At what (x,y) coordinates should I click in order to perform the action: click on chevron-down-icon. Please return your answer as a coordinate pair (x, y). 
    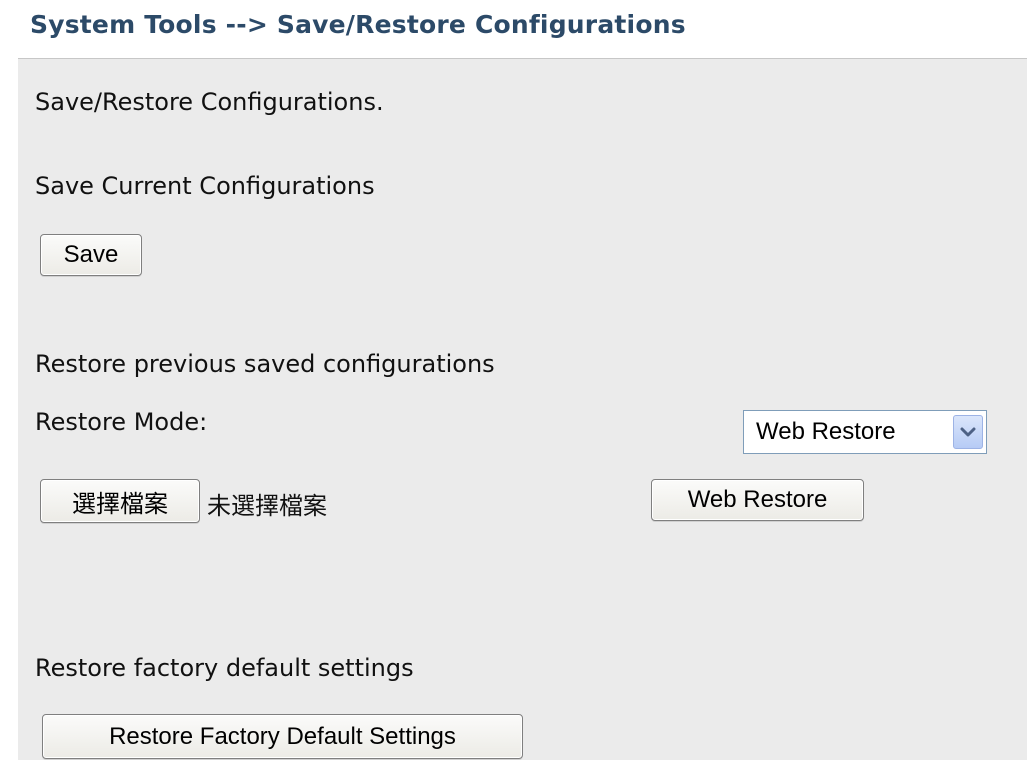
    Looking at the image, I should click on (968, 432).